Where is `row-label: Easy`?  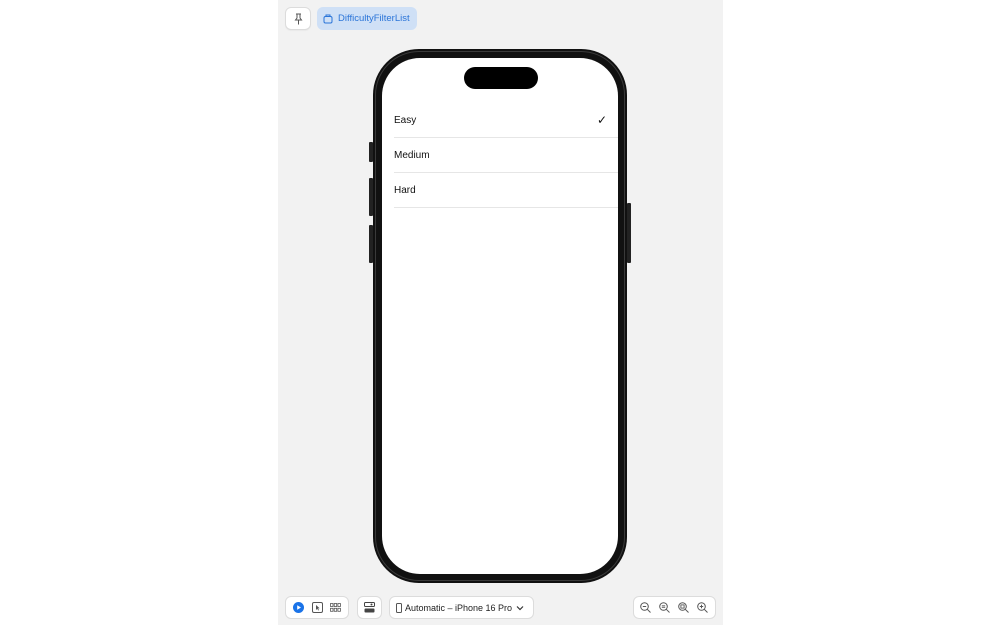 row-label: Easy is located at coordinates (405, 120).